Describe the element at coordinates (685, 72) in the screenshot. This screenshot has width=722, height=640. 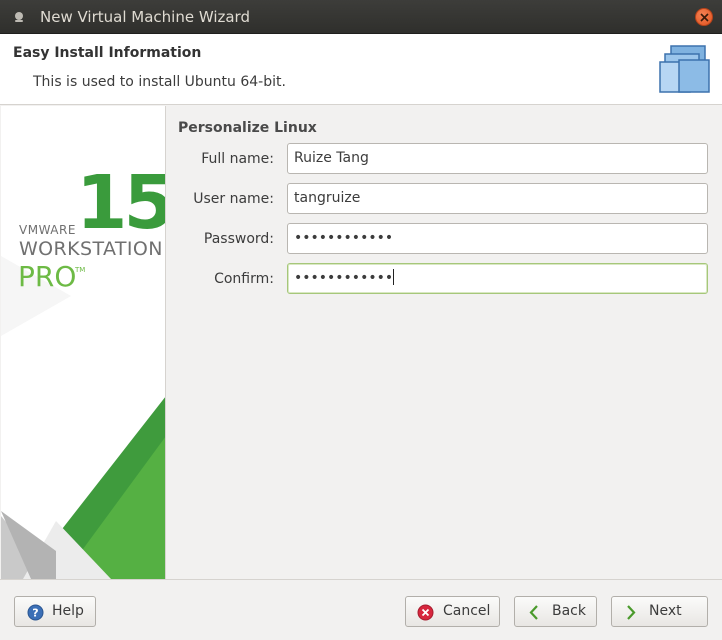
I see `virtual-machines-icon` at that location.